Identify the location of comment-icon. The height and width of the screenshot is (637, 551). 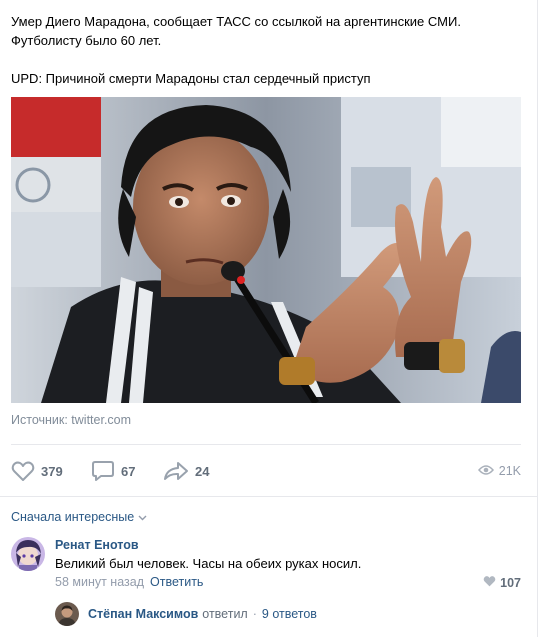
(103, 471).